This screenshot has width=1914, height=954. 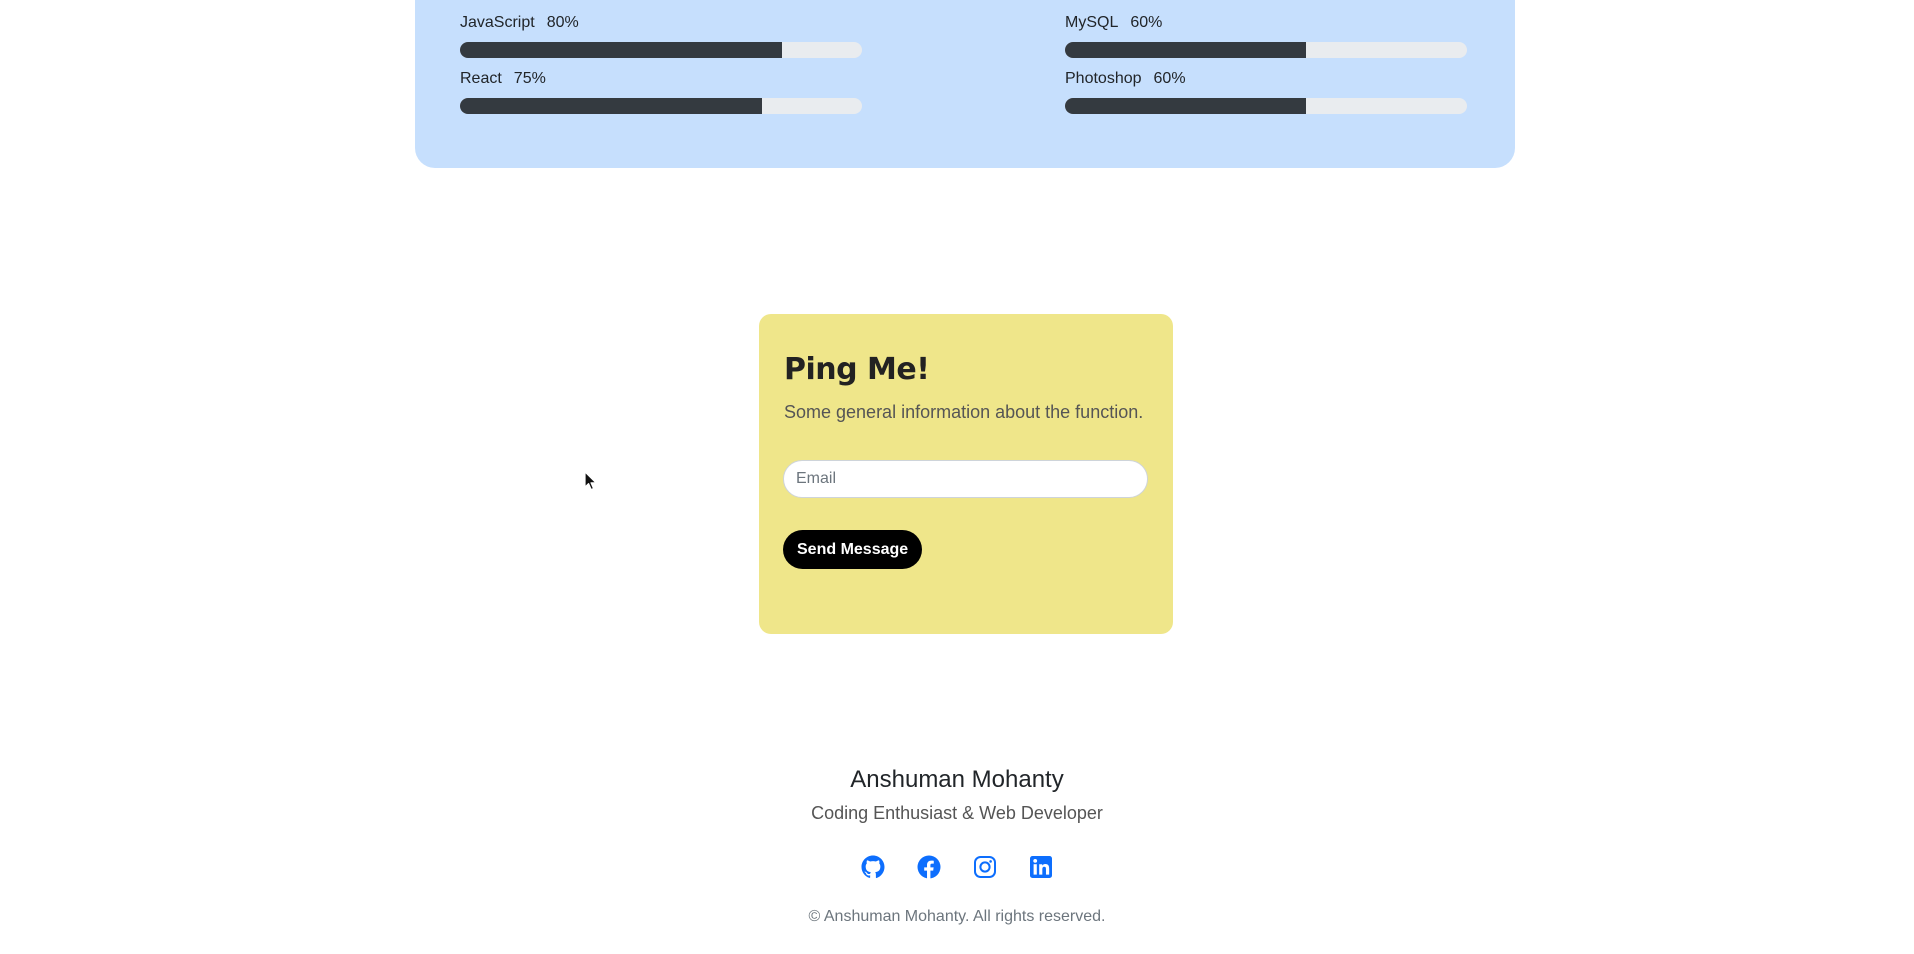 What do you see at coordinates (529, 78) in the screenshot?
I see `skill-percent: 75%` at bounding box center [529, 78].